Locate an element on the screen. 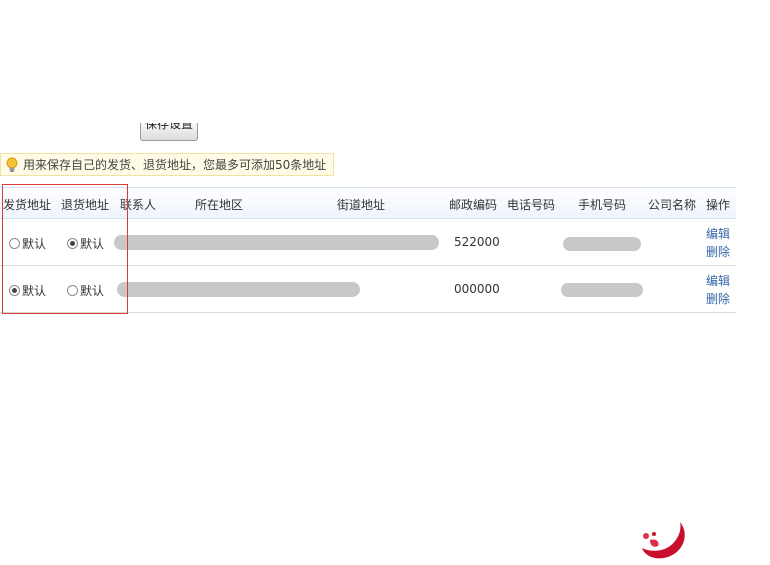 The width and height of the screenshot is (770, 565). header-mobile: 手机号码 is located at coordinates (602, 205).